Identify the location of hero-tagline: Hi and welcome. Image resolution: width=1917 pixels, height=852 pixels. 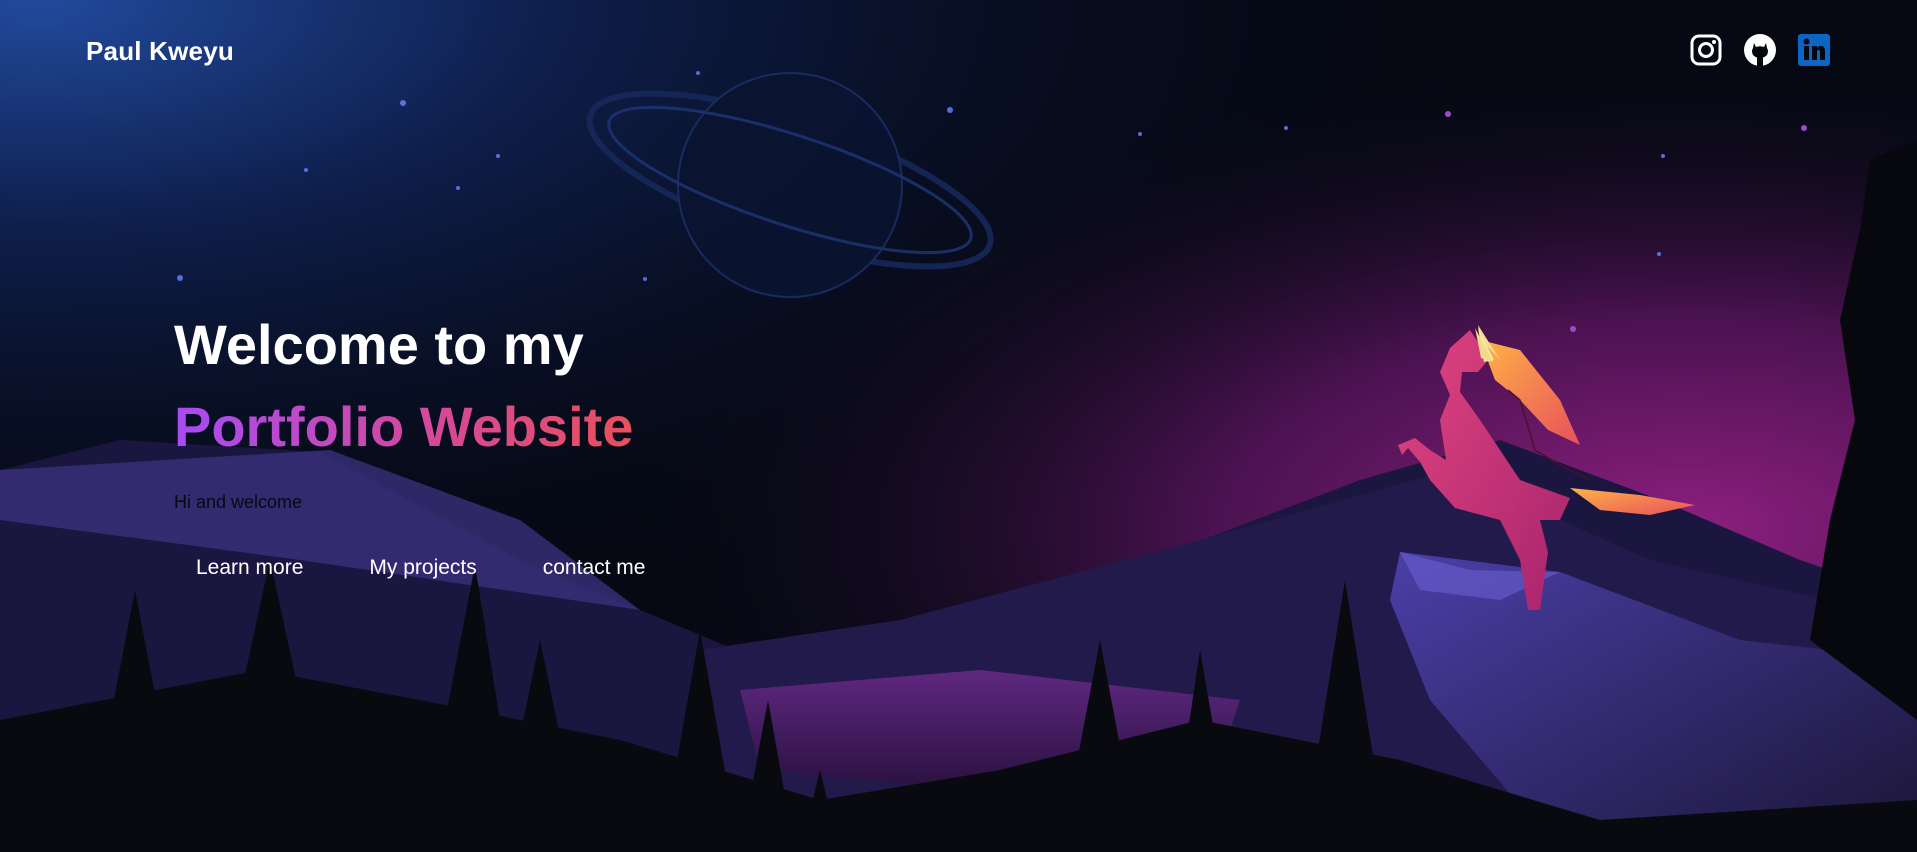
(238, 502).